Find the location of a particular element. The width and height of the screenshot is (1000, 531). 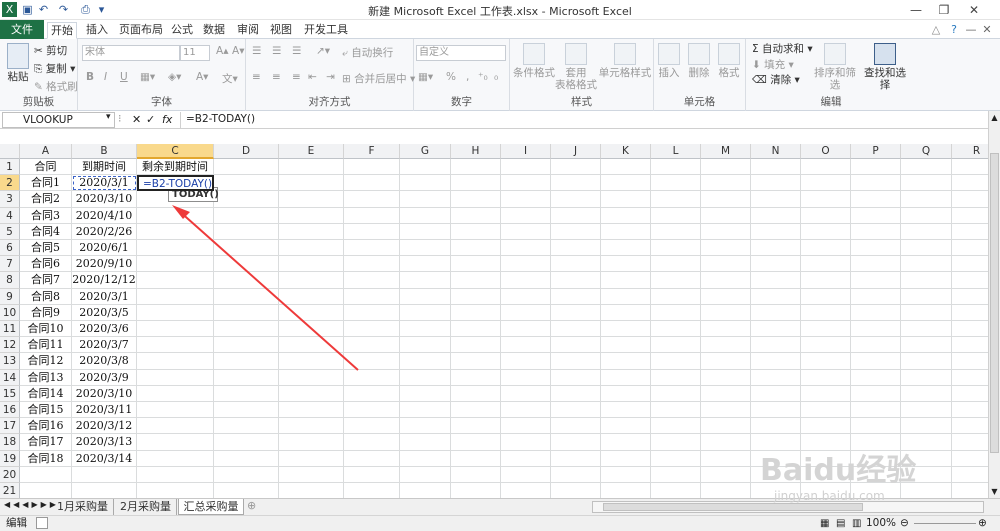

cell-m4 is located at coordinates (726, 215).